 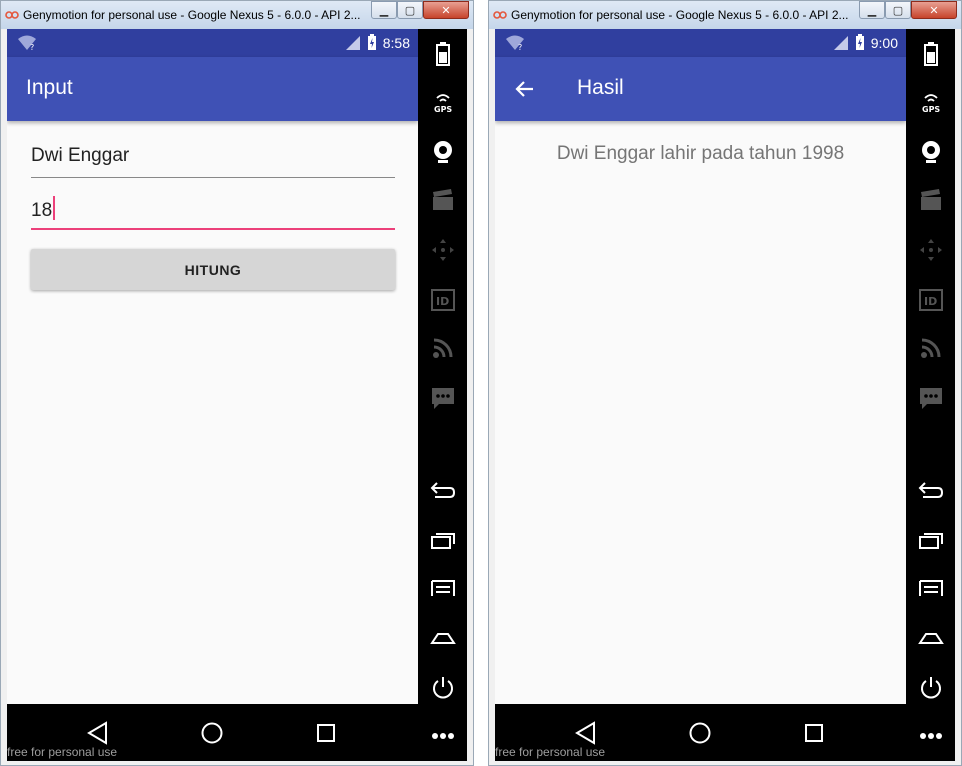 I want to click on status-bar: ? 9:00, so click(x=700, y=43).